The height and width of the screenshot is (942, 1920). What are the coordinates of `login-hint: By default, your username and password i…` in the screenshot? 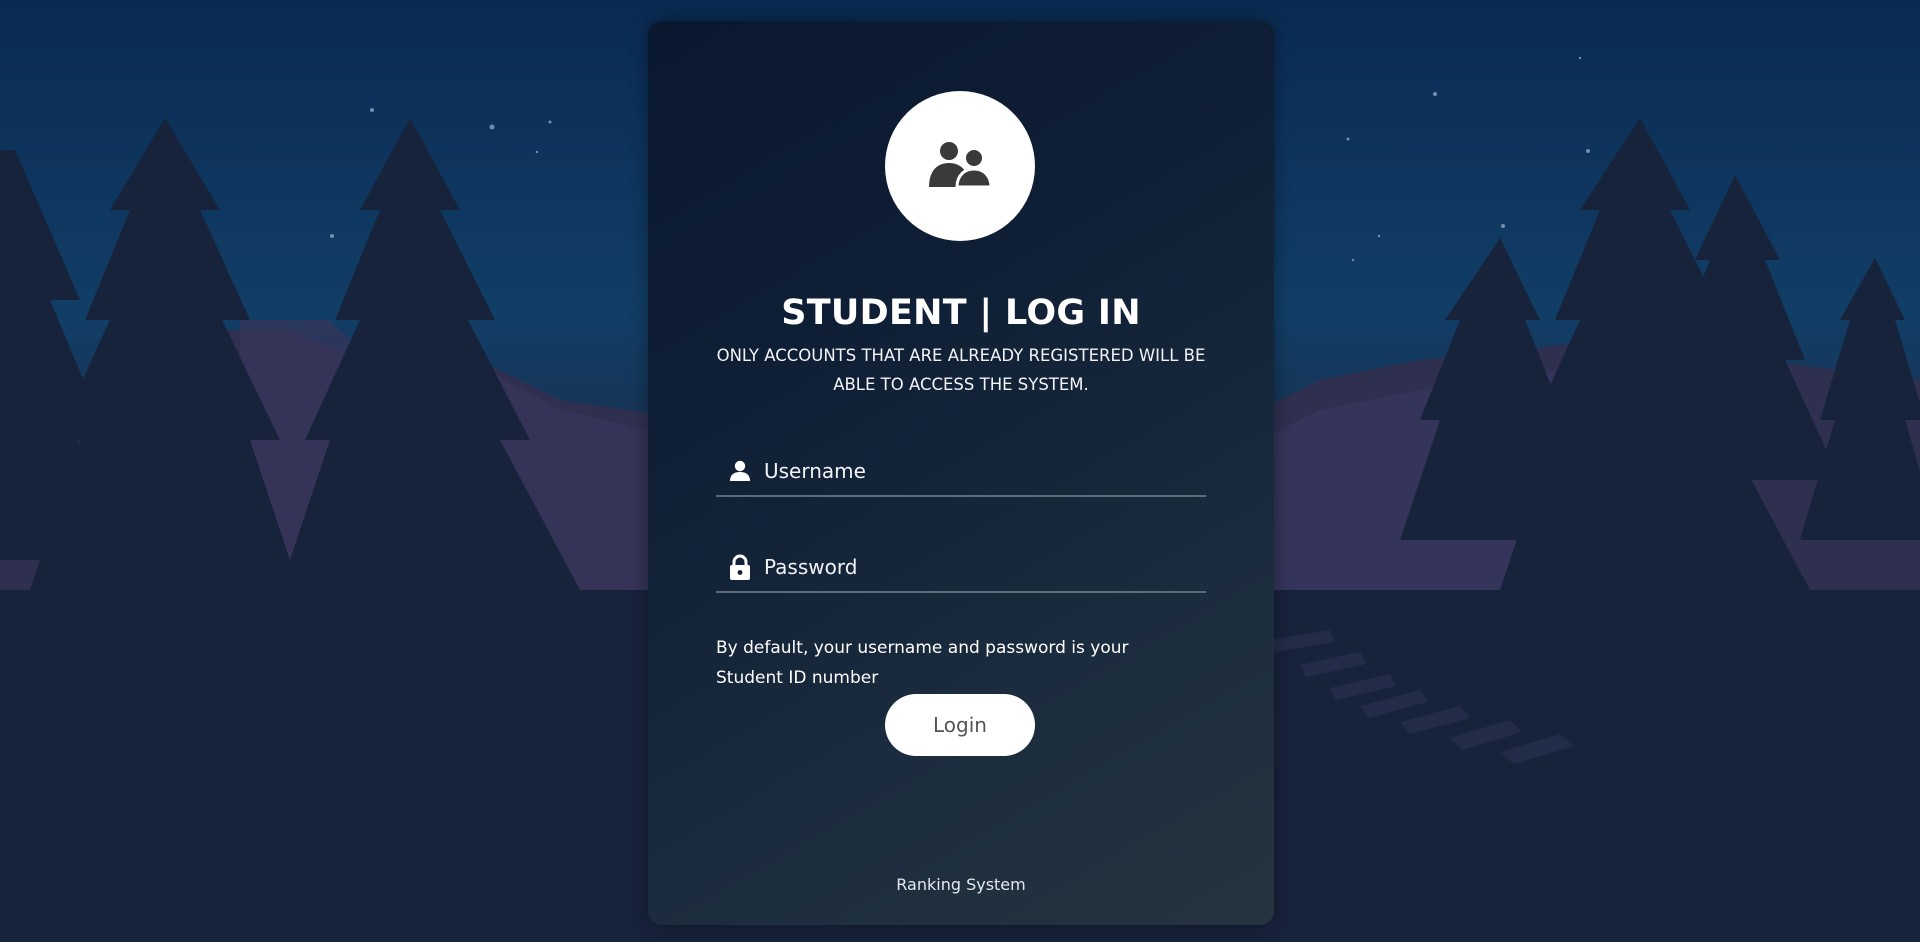 It's located at (922, 663).